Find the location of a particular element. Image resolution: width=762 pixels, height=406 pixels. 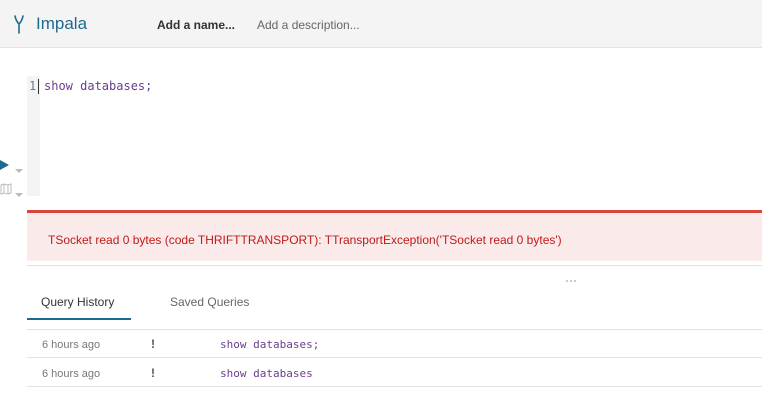

text-cursor is located at coordinates (38, 86).